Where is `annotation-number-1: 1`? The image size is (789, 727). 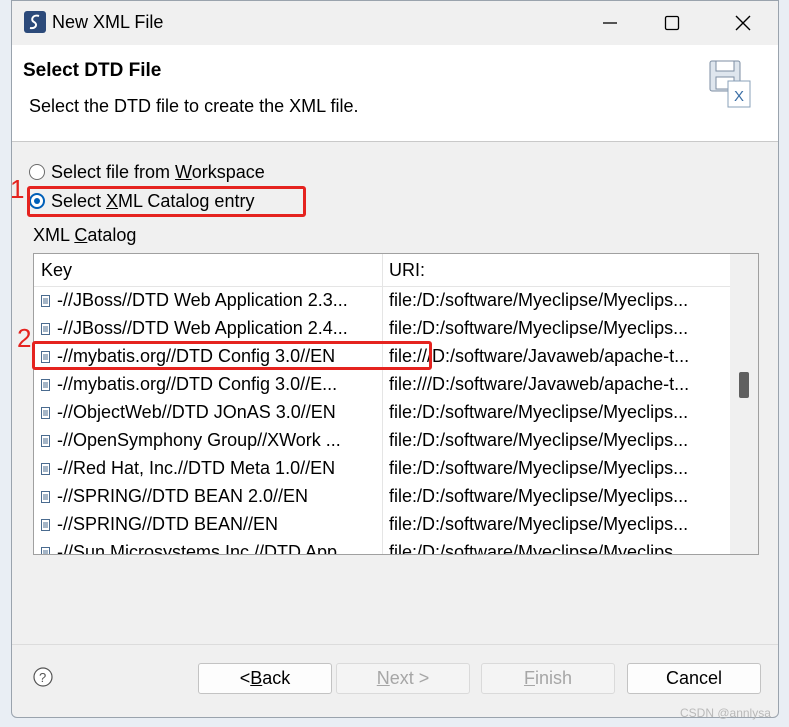
annotation-number-1: 1 is located at coordinates (17, 189).